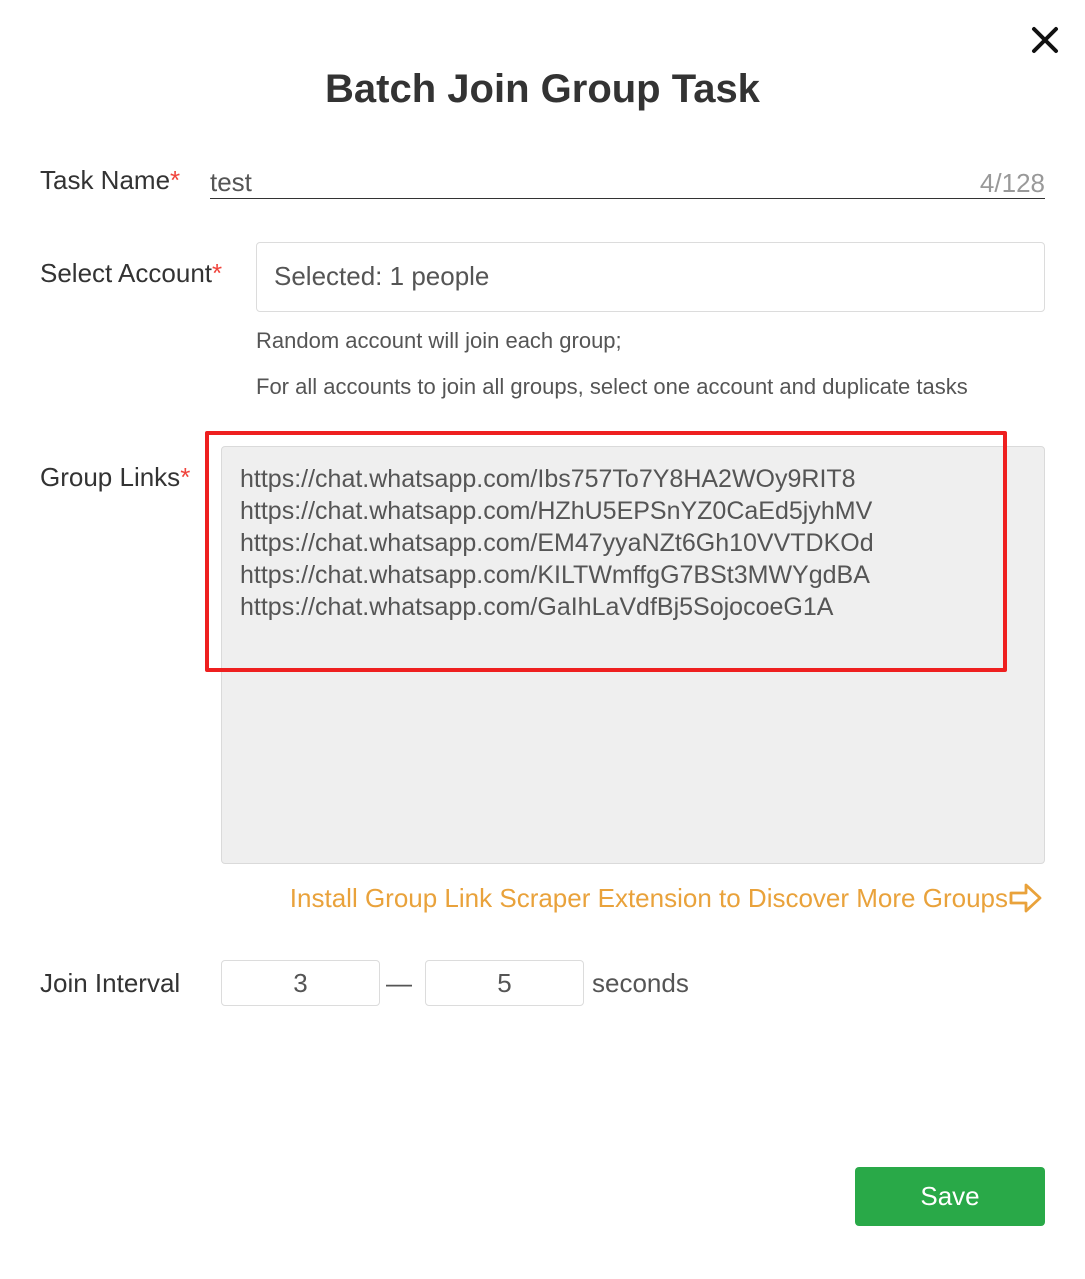 This screenshot has height=1279, width=1085. I want to click on interval-unit: seconds, so click(640, 983).